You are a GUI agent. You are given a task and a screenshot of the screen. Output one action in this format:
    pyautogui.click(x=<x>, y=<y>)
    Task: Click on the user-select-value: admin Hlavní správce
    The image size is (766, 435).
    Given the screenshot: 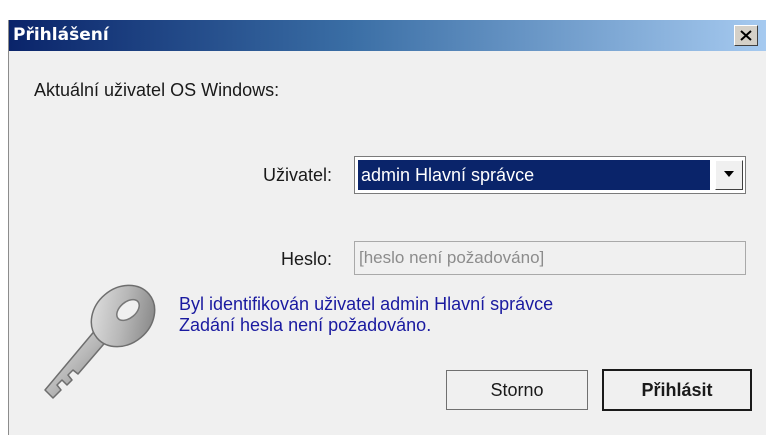 What is the action you would take?
    pyautogui.click(x=534, y=175)
    